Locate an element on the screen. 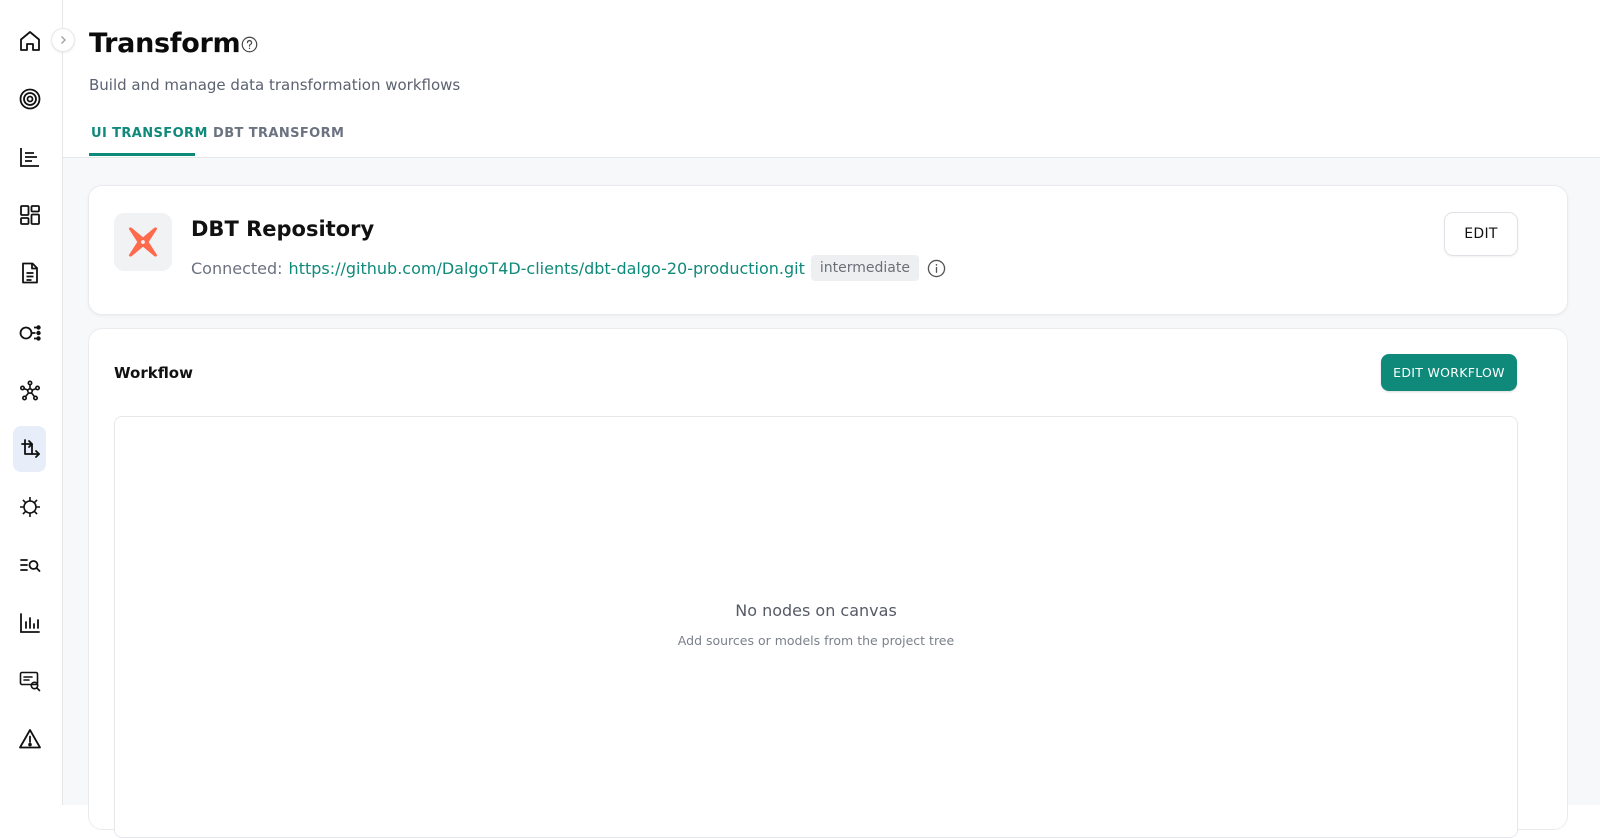 Image resolution: width=1600 pixels, height=838 pixels. monitor-search-icon is located at coordinates (29, 681).